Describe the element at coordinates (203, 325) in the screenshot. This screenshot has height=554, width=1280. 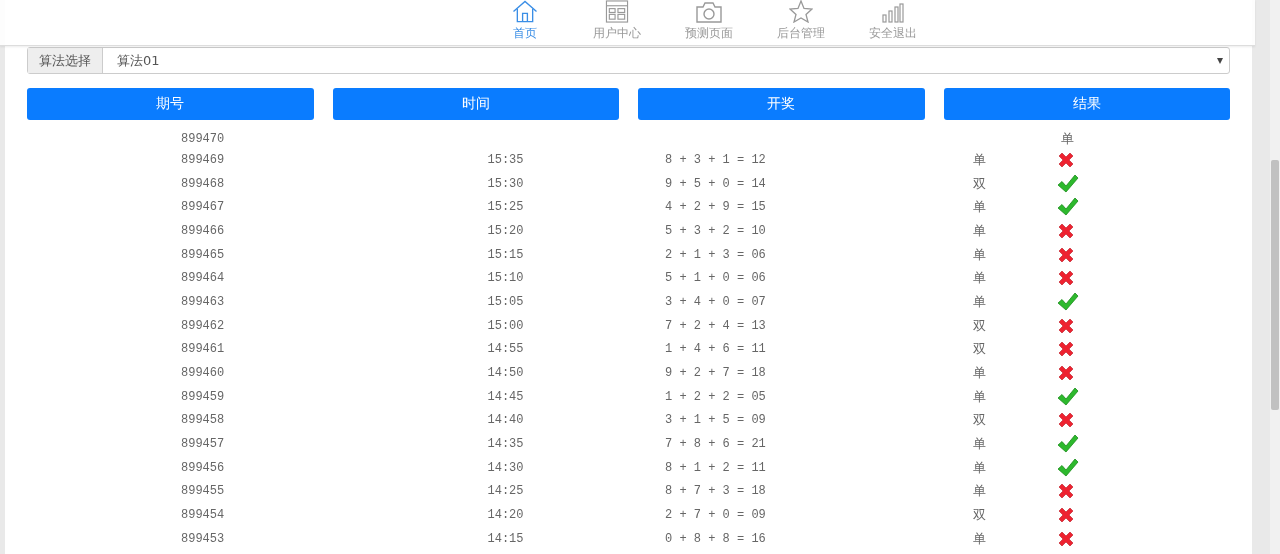
I see `issue-number: 899462` at that location.